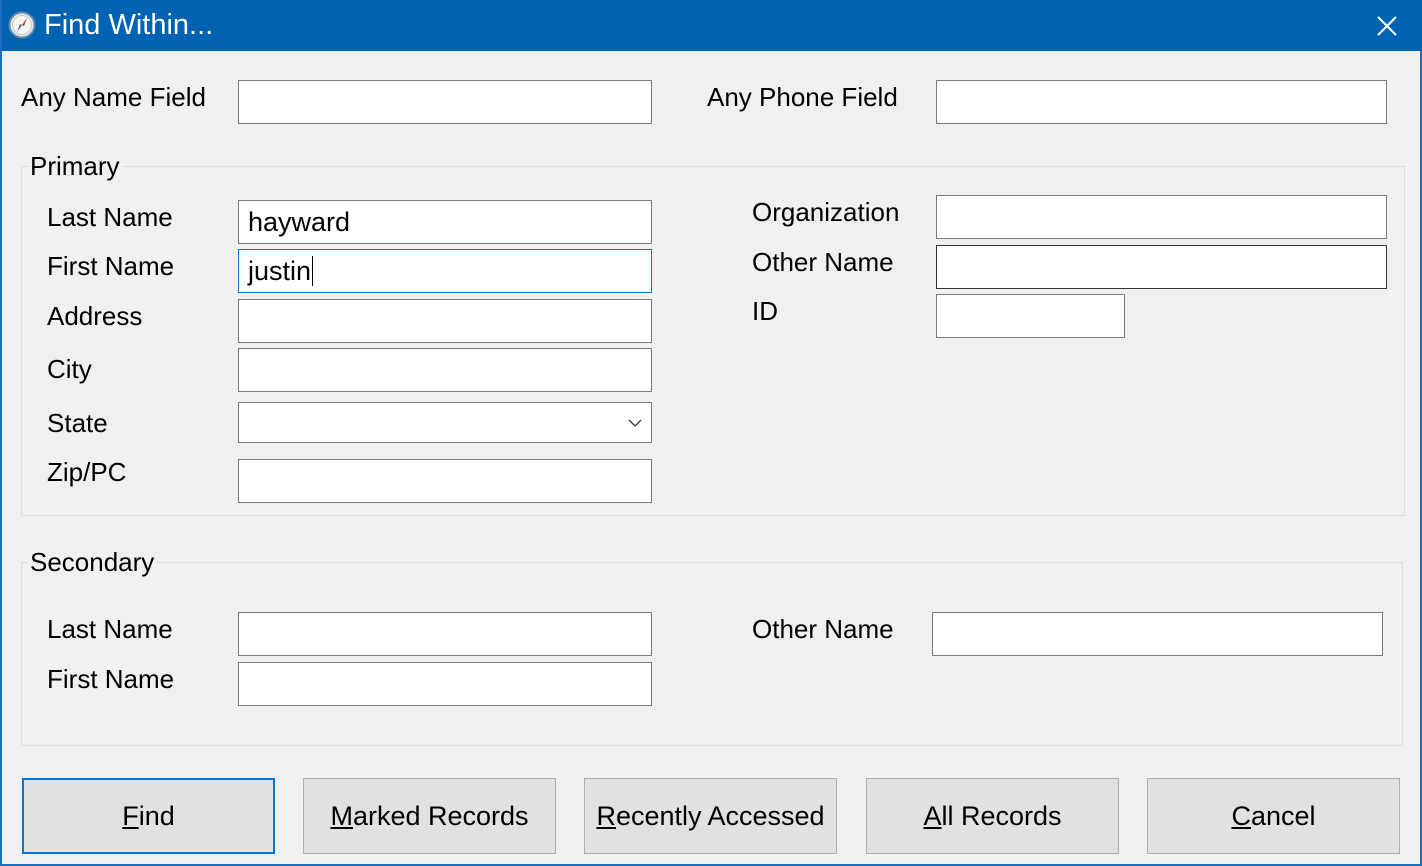 This screenshot has height=866, width=1422. What do you see at coordinates (1161, 217) in the screenshot?
I see `organization-input` at bounding box center [1161, 217].